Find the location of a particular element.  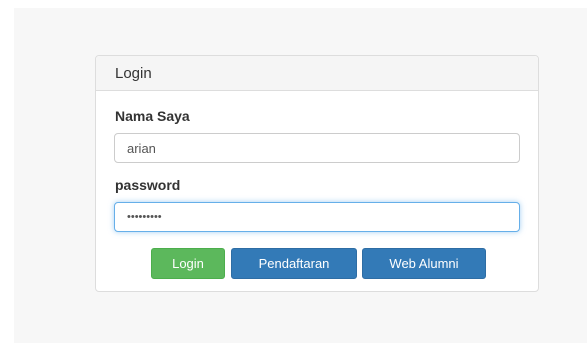

web-alumni-button: Web Alumni is located at coordinates (424, 263).